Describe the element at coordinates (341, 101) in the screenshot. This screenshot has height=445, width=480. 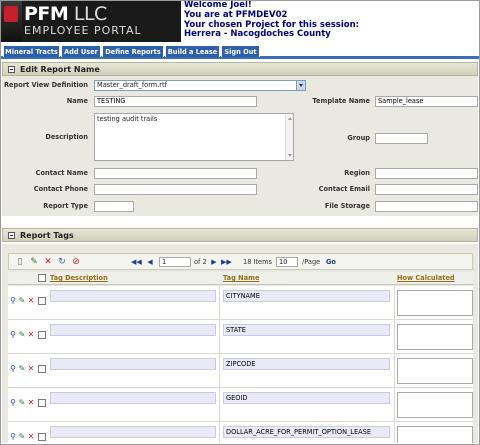
I see `template-name-label: Template Name` at that location.